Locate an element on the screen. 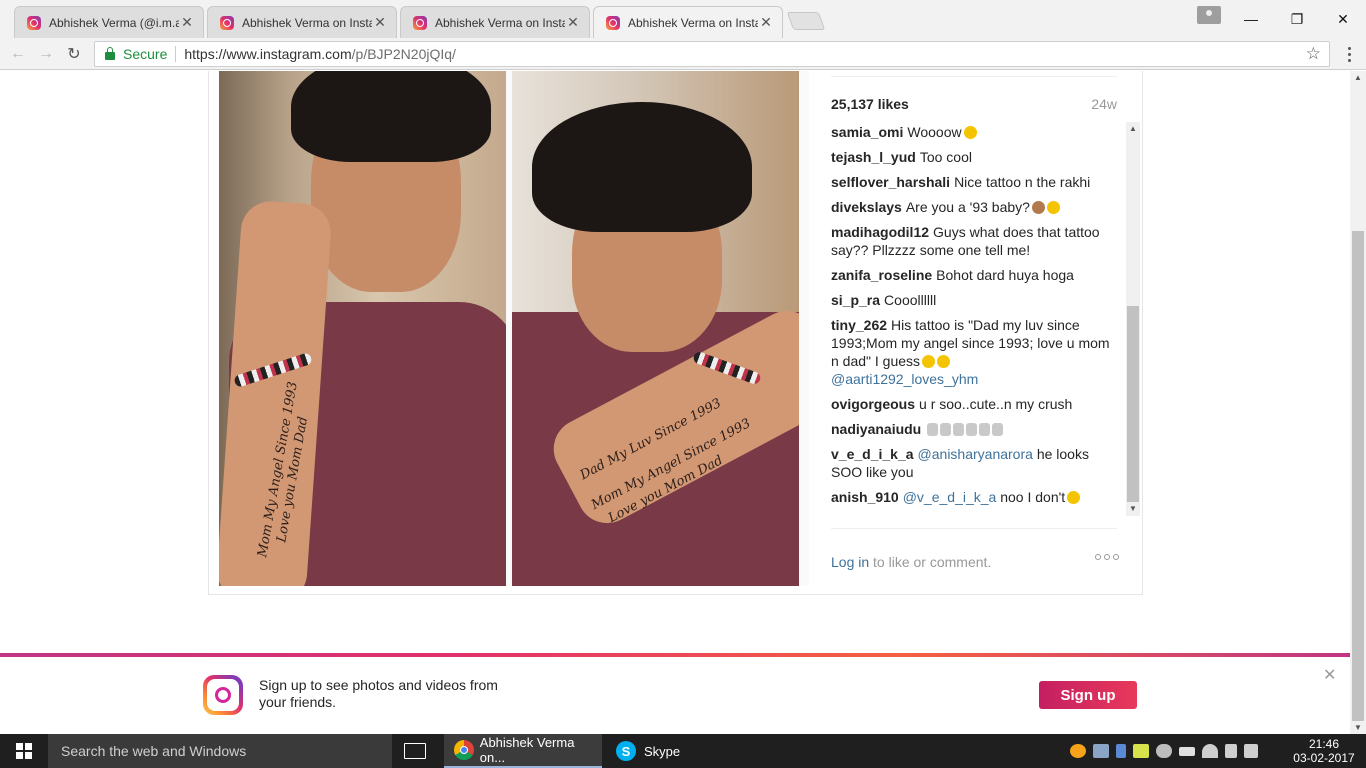 This screenshot has width=1366, height=768. window-close-icon: ✕ is located at coordinates (1343, 19).